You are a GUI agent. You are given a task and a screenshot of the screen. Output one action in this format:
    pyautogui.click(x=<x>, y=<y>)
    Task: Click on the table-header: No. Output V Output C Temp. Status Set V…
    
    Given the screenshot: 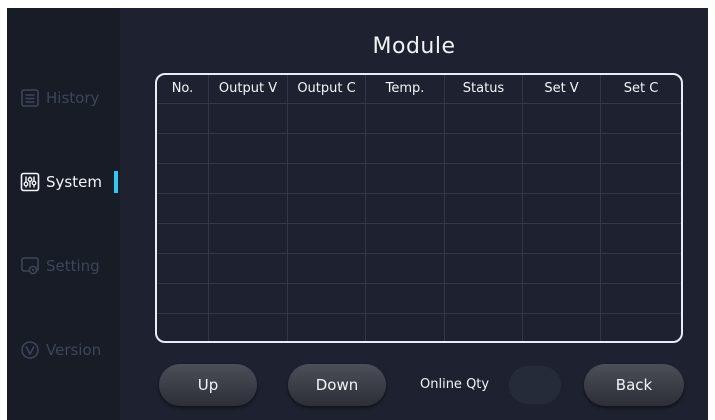 What is the action you would take?
    pyautogui.click(x=419, y=89)
    